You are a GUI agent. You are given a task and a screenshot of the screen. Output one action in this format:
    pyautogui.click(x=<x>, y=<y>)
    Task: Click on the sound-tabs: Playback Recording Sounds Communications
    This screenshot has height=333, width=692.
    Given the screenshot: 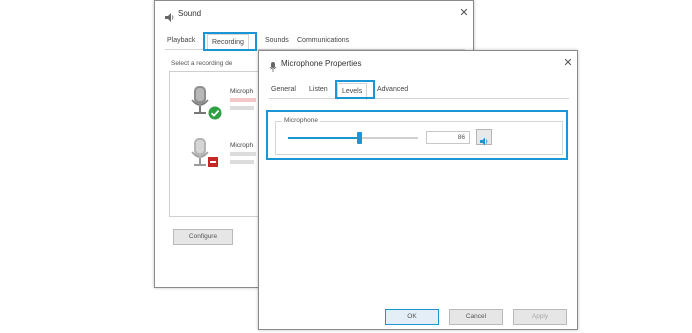 What is the action you would take?
    pyautogui.click(x=315, y=42)
    